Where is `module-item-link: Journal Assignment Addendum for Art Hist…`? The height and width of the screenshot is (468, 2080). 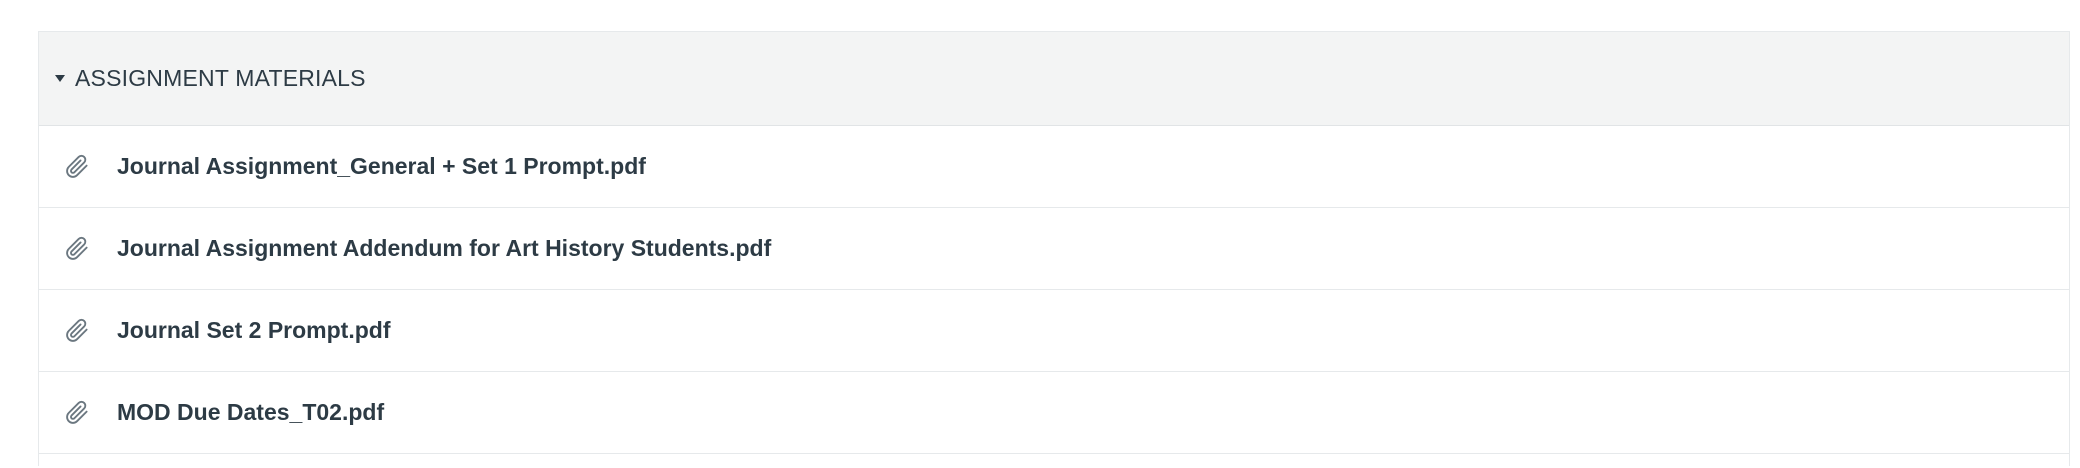 module-item-link: Journal Assignment Addendum for Art Hist… is located at coordinates (444, 248).